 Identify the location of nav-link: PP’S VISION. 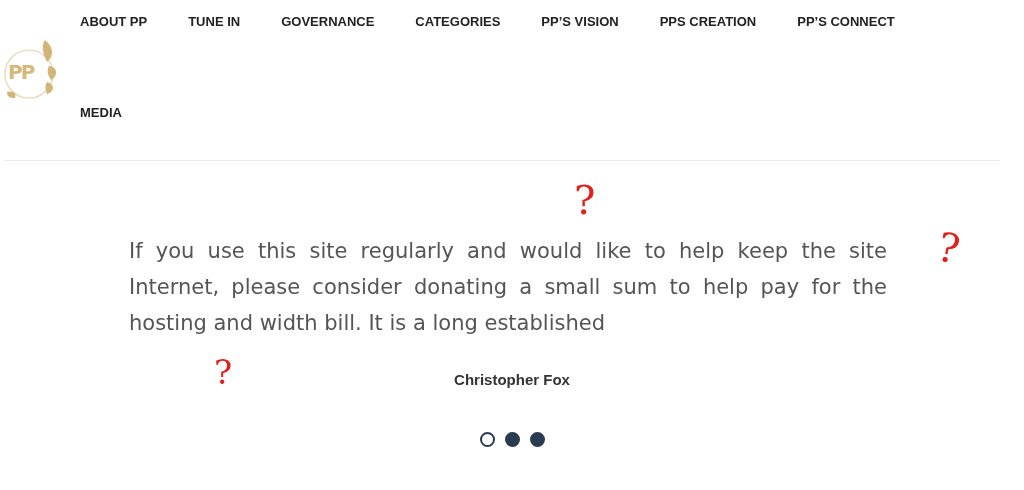
(580, 37).